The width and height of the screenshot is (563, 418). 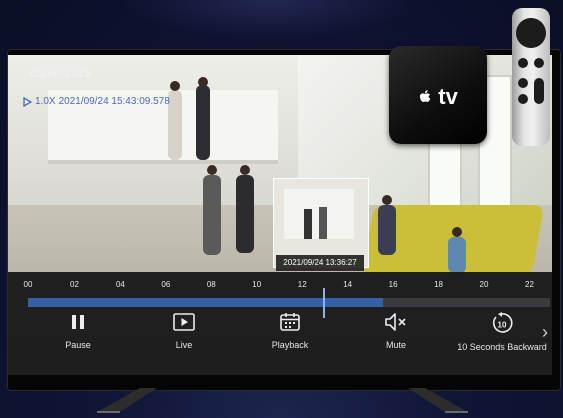 What do you see at coordinates (393, 284) in the screenshot?
I see `timeline-tick: 16` at bounding box center [393, 284].